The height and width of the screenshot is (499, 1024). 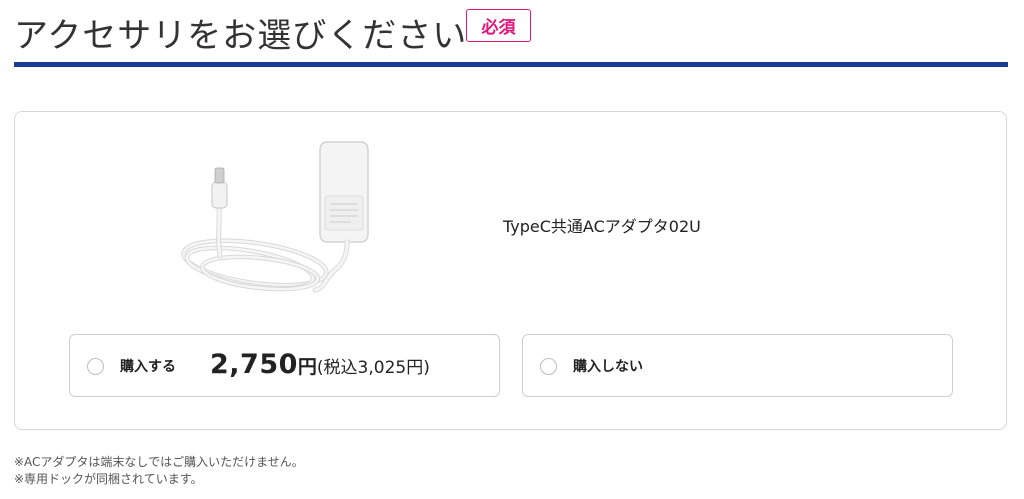 What do you see at coordinates (602, 226) in the screenshot?
I see `product-name: TypeC共通ACアダプタ02U` at bounding box center [602, 226].